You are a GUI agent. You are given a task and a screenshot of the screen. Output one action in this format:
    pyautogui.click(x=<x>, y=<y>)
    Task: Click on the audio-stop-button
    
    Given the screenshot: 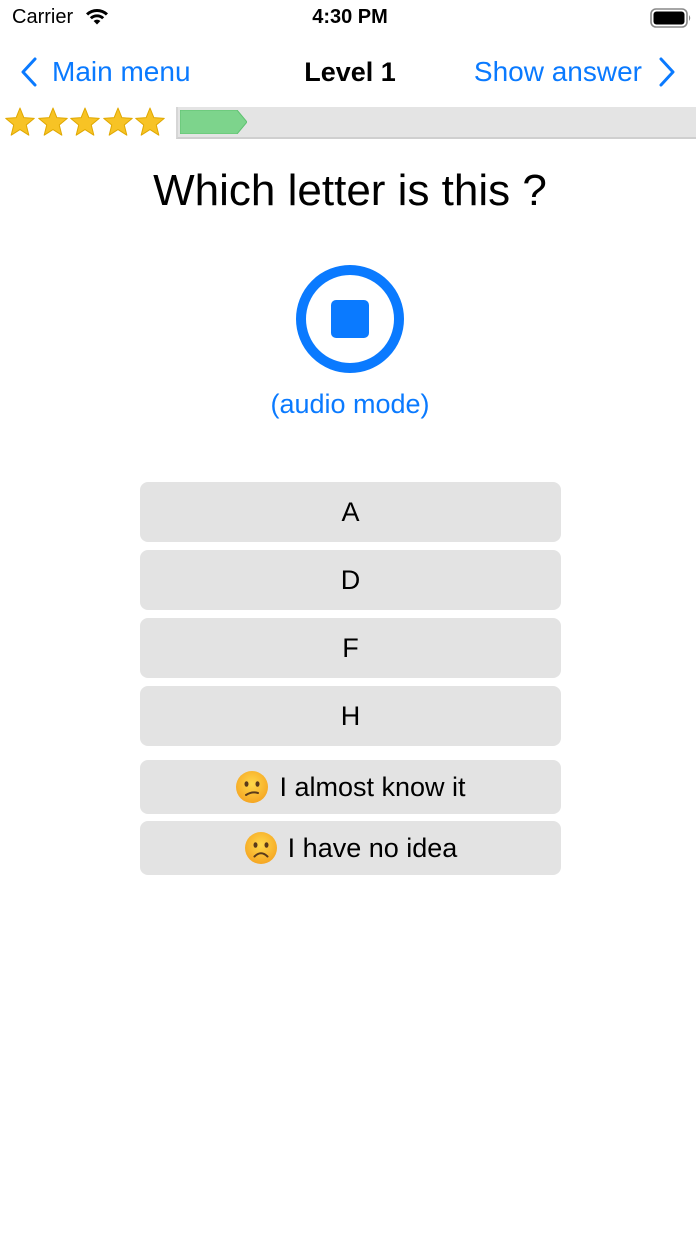 What is the action you would take?
    pyautogui.click(x=350, y=319)
    